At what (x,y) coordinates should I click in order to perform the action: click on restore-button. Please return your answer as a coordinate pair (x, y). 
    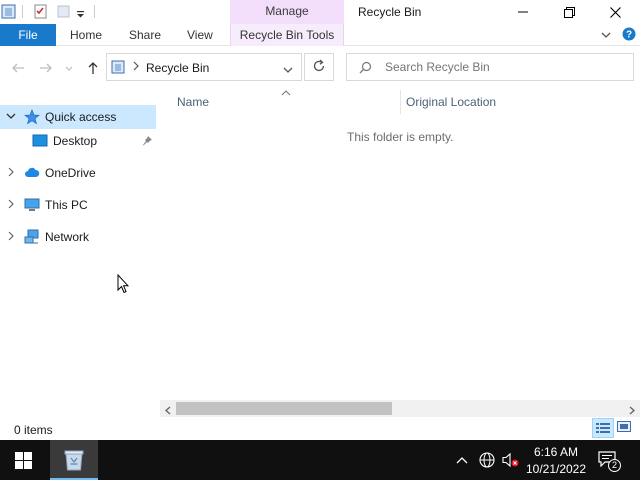
    Looking at the image, I should click on (569, 12).